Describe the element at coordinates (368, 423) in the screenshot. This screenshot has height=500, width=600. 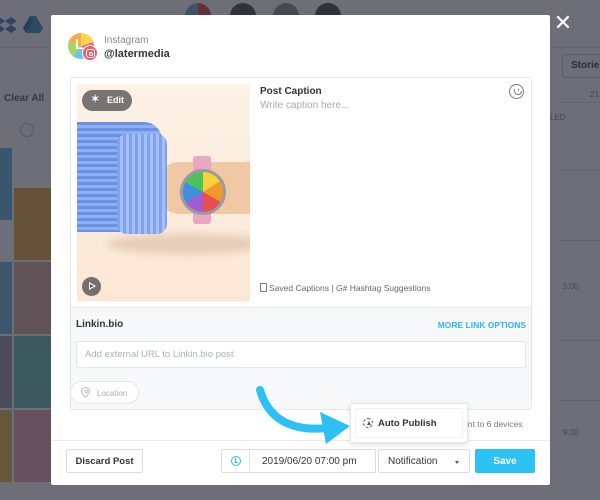
I see `auto-publish-icon` at that location.